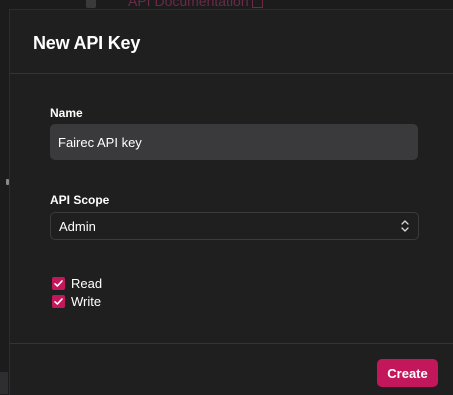 The width and height of the screenshot is (453, 395). What do you see at coordinates (87, 43) in the screenshot?
I see `dialog-title: New API Key` at bounding box center [87, 43].